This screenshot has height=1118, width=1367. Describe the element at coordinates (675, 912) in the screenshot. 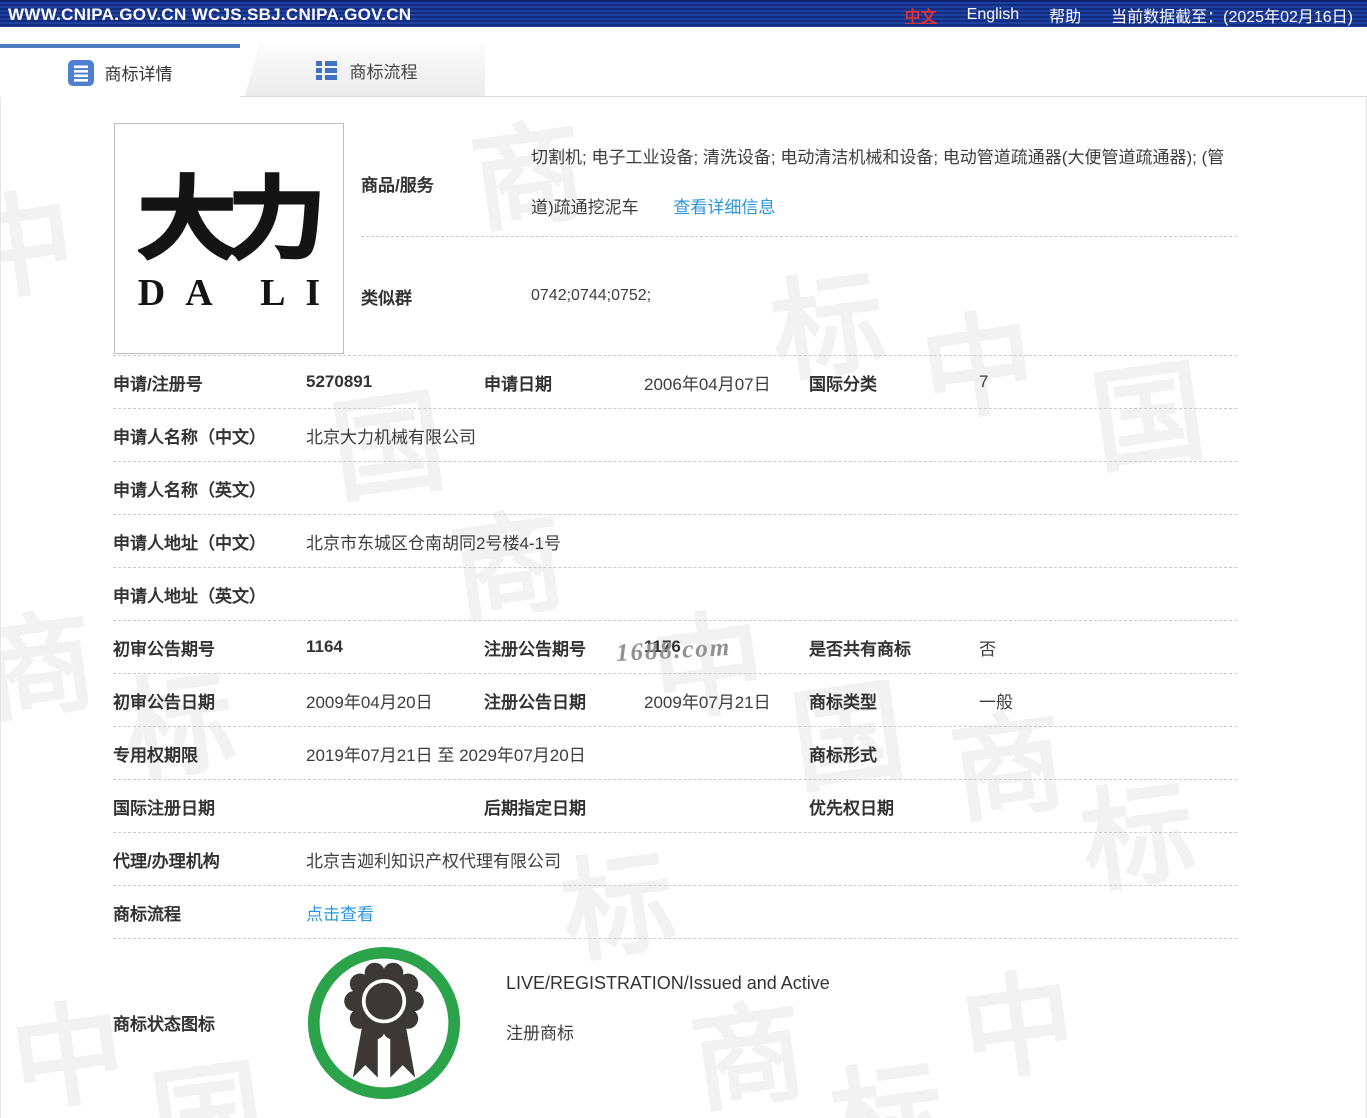

I see `table-row: 商标流程 点击查看` at that location.